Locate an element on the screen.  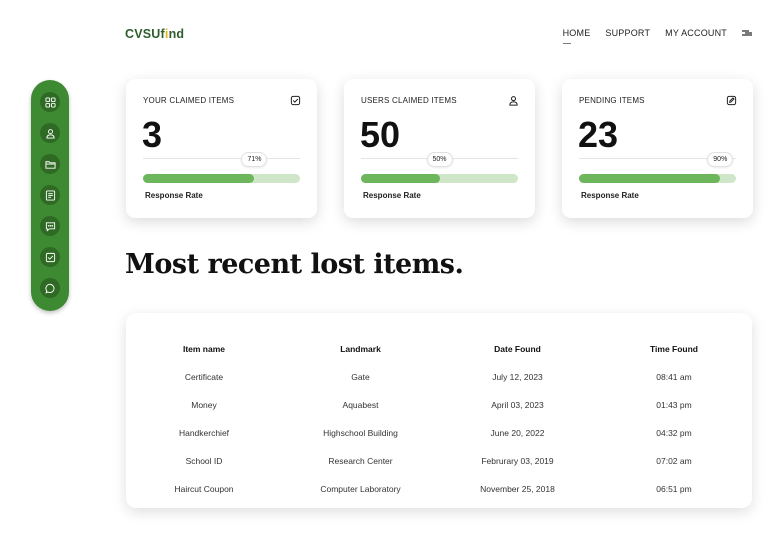
table-cell: 08:41 am is located at coordinates (674, 377).